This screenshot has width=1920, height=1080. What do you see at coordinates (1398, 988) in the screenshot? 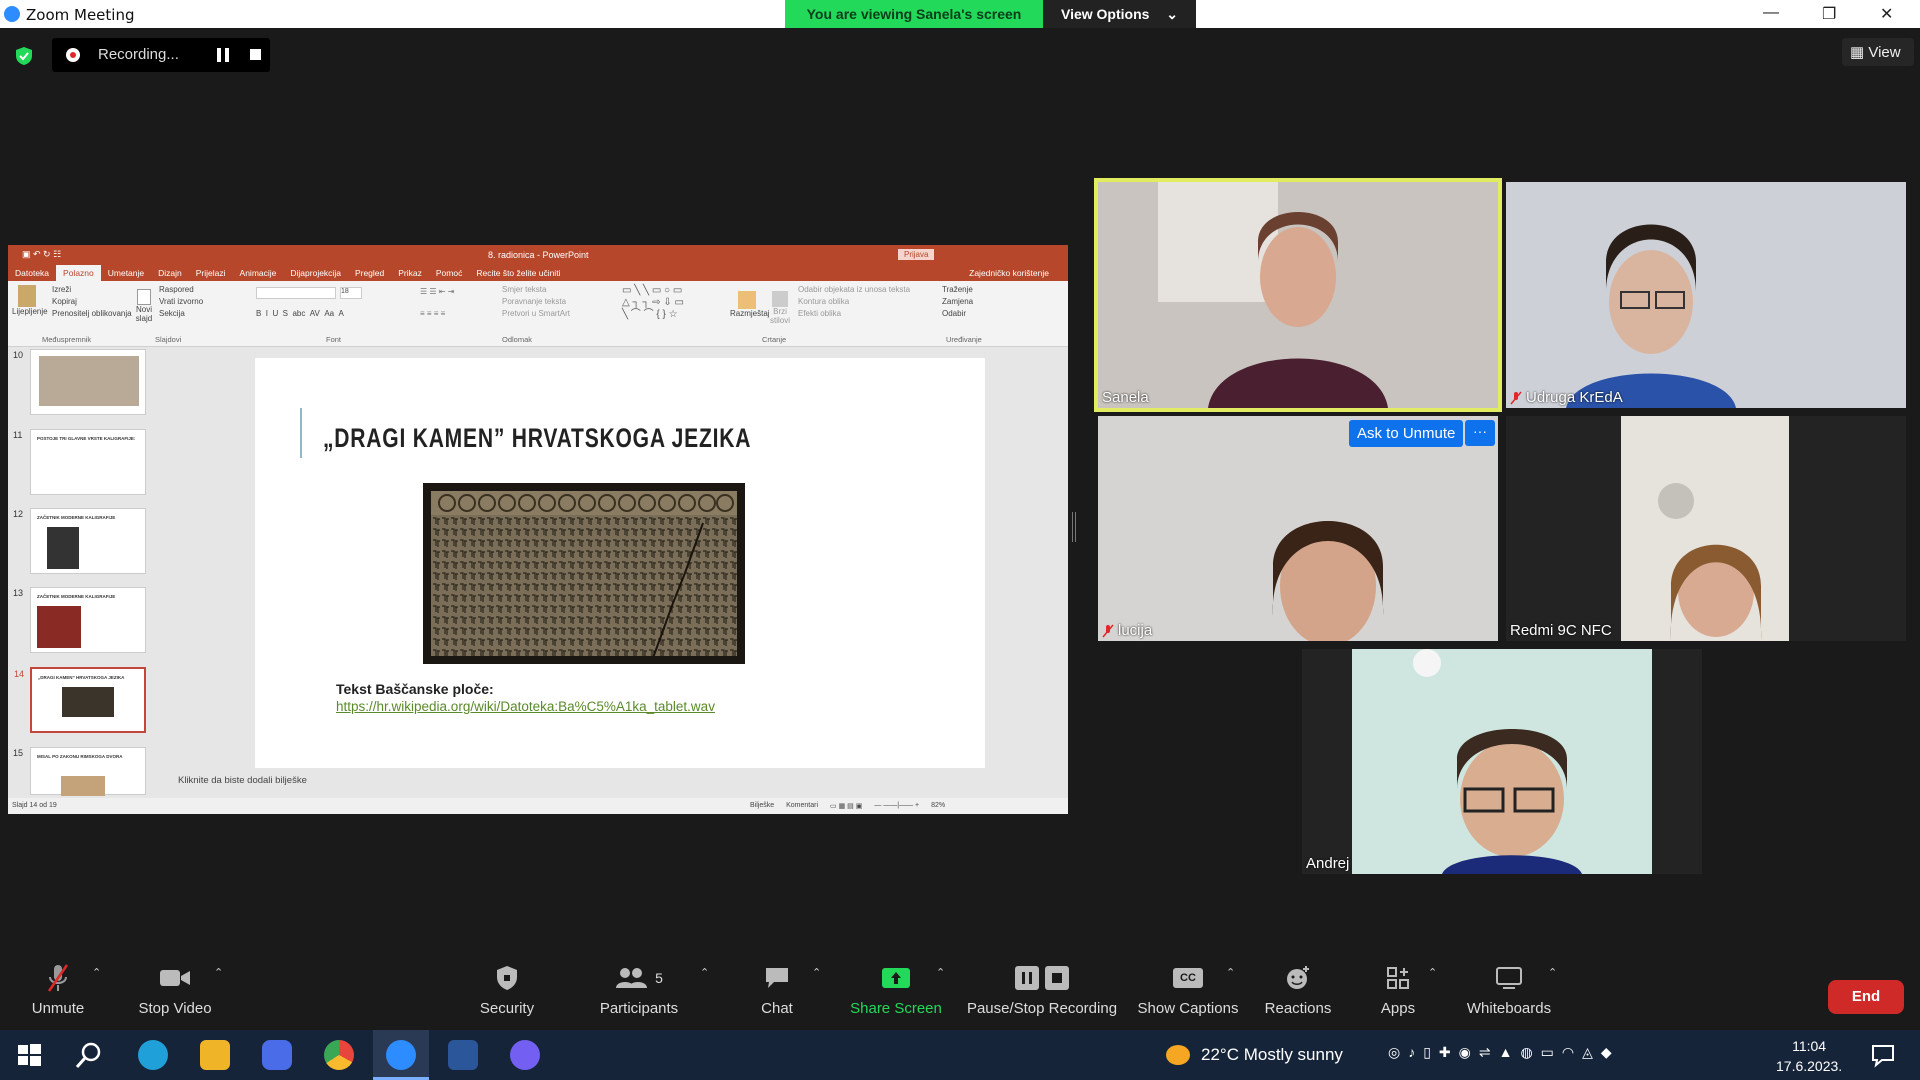
I see `apps-button: Apps` at bounding box center [1398, 988].